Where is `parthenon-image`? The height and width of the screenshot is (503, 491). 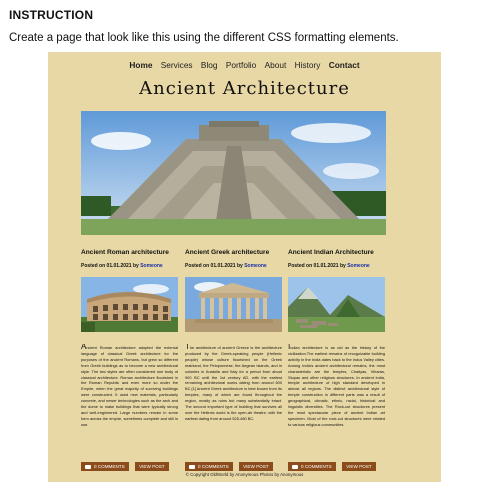 parthenon-image is located at coordinates (233, 304).